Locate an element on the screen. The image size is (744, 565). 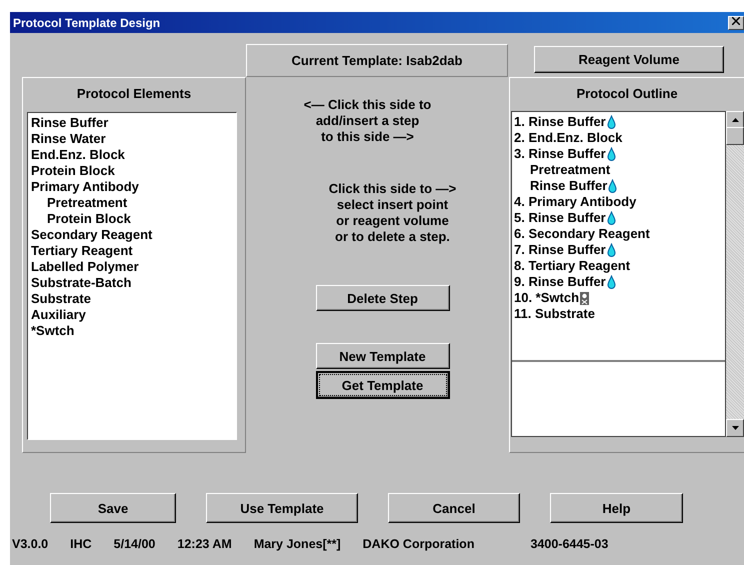
outline-item: 7. Rinse Buffer is located at coordinates (560, 250).